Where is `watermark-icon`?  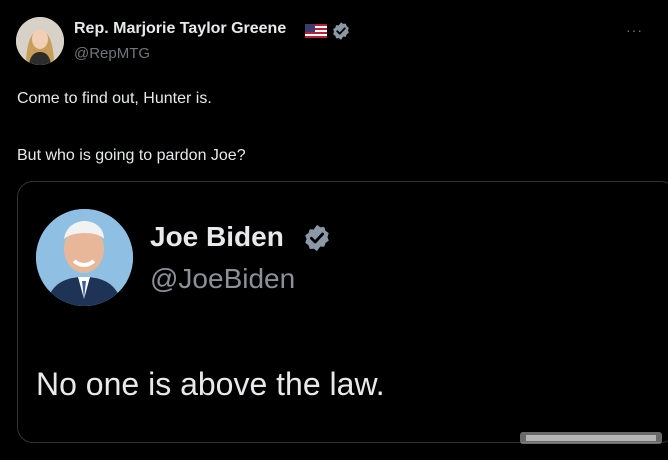 watermark-icon is located at coordinates (591, 438).